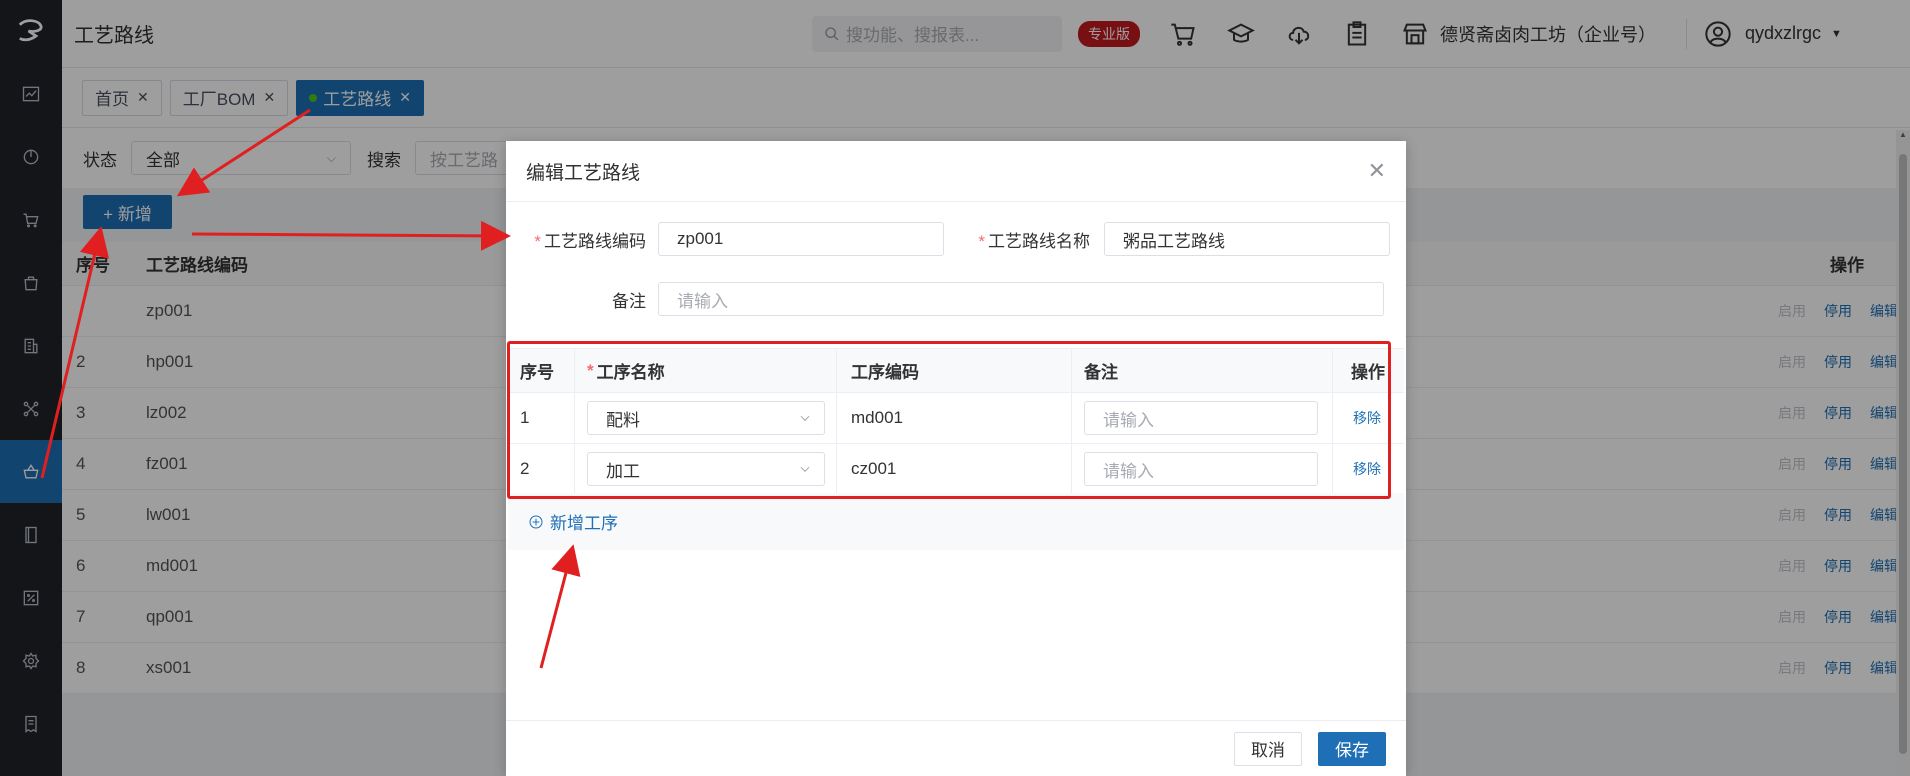 Image resolution: width=1910 pixels, height=776 pixels. What do you see at coordinates (583, 173) in the screenshot?
I see `dialog-title: 编辑工艺路线` at bounding box center [583, 173].